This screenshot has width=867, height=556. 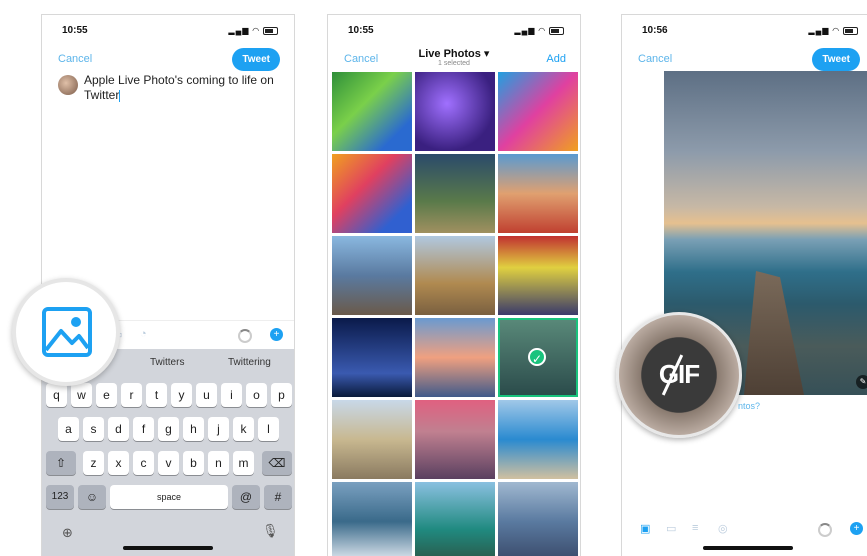 I want to click on key-i: i, so click(x=231, y=395).